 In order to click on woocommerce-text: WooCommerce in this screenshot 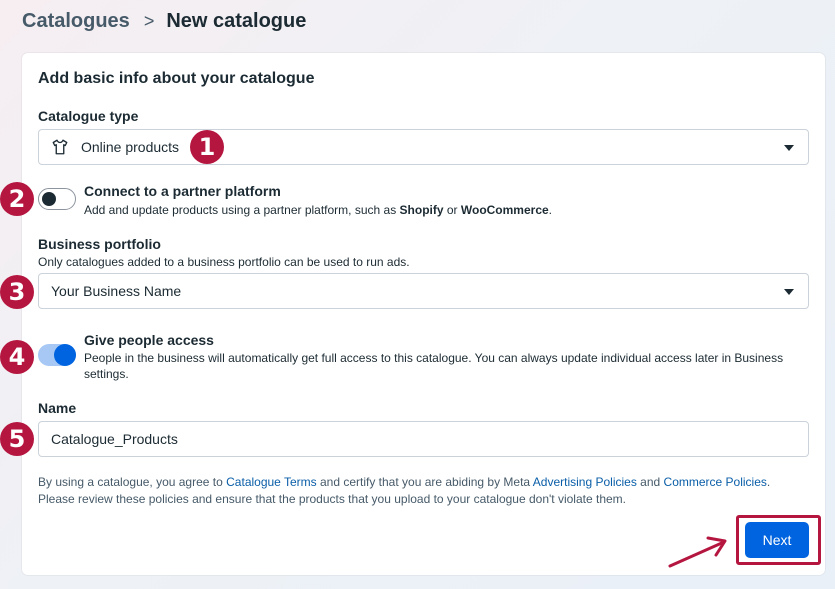, I will do `click(504, 210)`.